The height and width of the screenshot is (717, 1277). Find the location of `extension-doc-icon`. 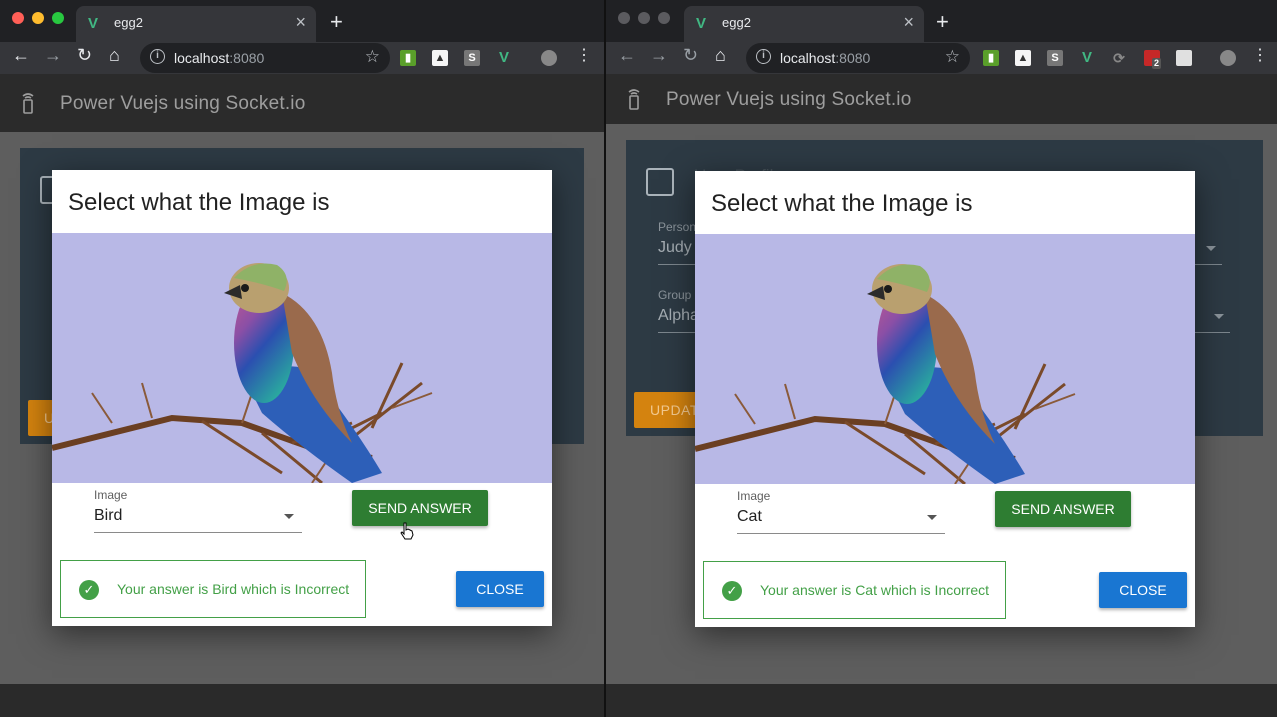

extension-doc-icon is located at coordinates (1184, 58).